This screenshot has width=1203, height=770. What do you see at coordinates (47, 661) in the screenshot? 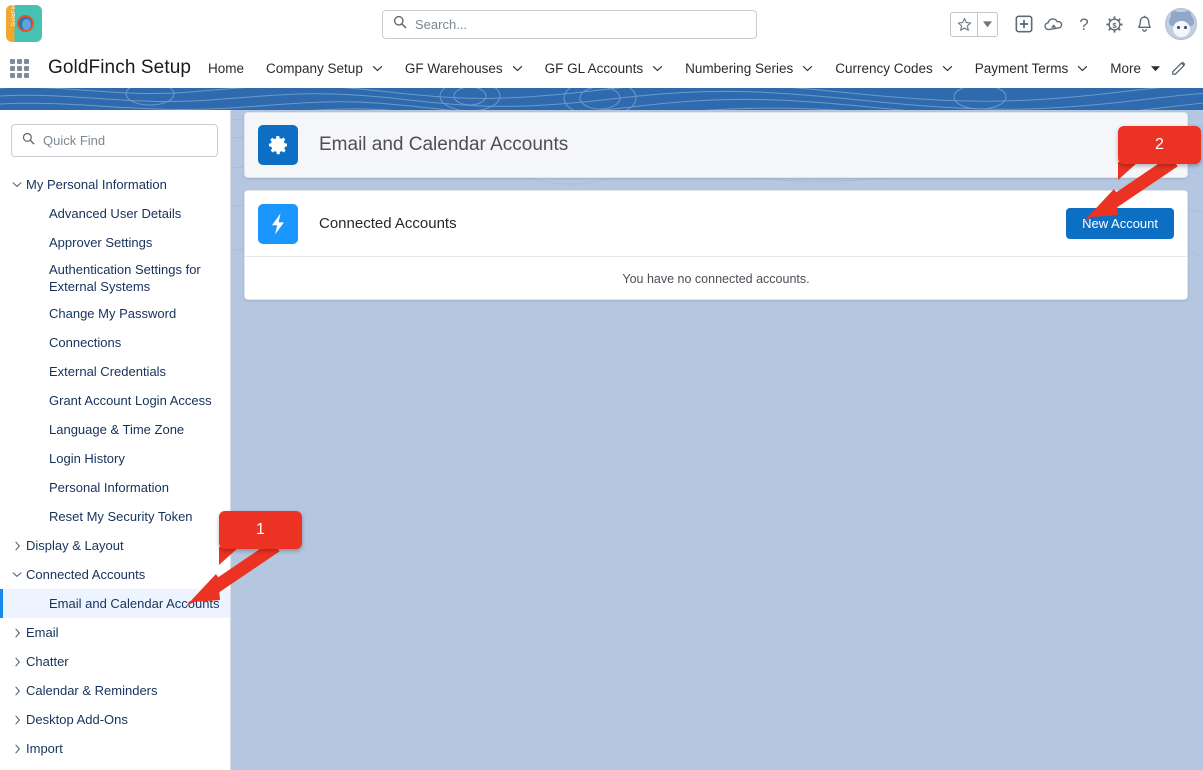
I see `sidebar-group-label: Chatter` at bounding box center [47, 661].